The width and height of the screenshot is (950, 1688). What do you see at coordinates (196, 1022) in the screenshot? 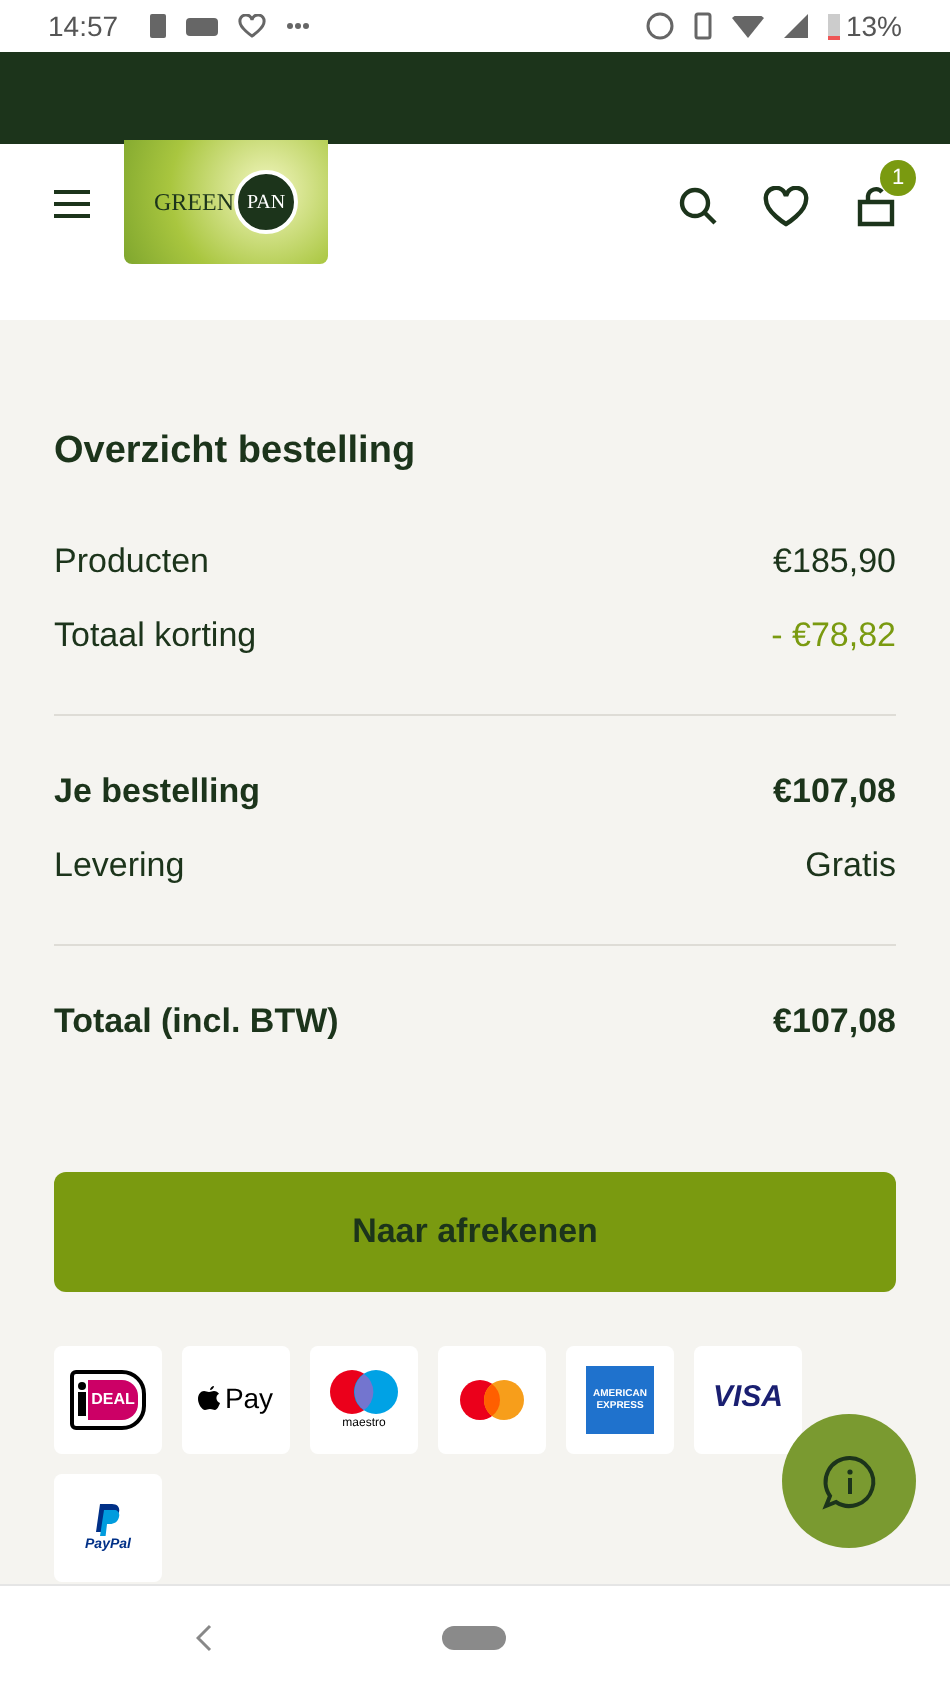
I see `summary-label: Totaal (incl. BTW)` at bounding box center [196, 1022].